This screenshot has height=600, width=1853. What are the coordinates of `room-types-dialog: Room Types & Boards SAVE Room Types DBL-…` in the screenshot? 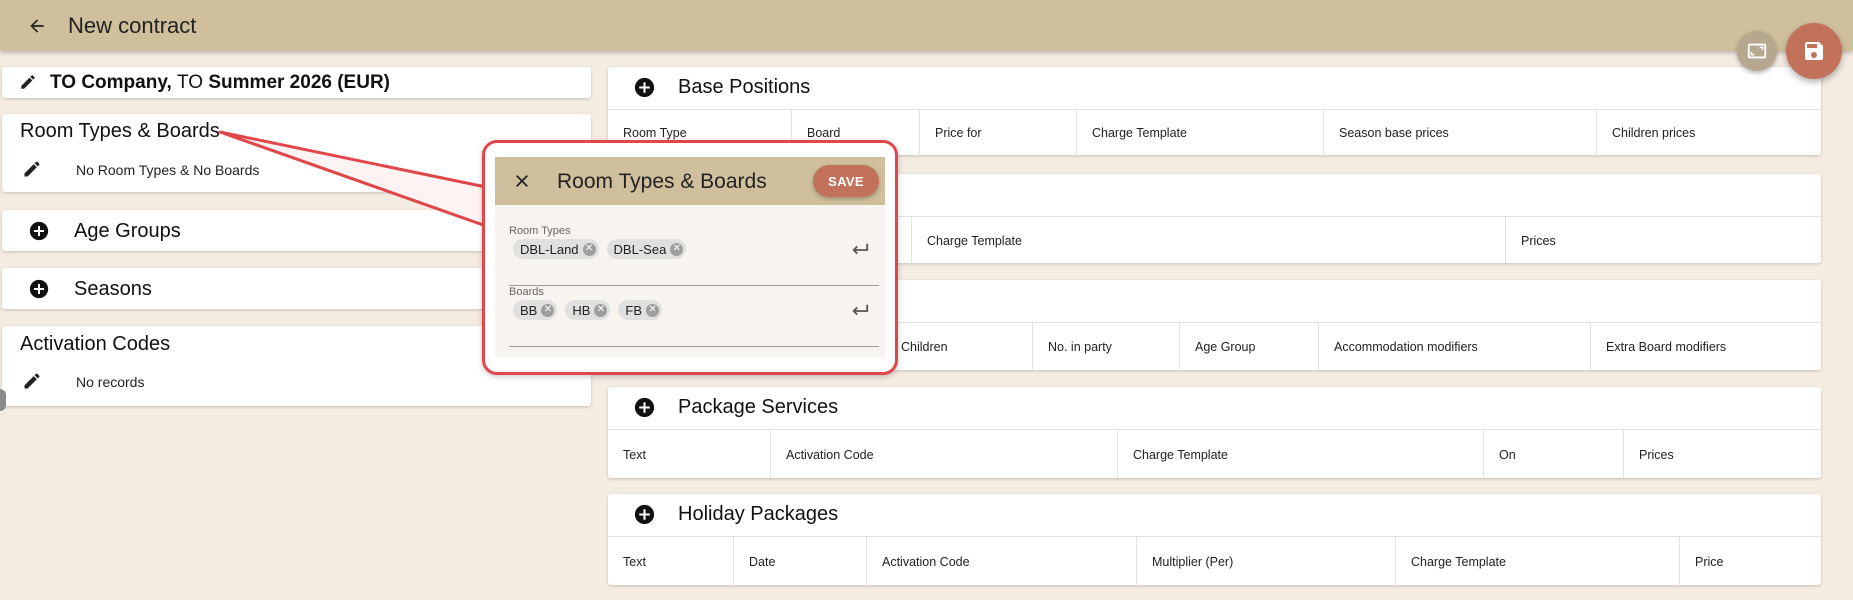 It's located at (690, 257).